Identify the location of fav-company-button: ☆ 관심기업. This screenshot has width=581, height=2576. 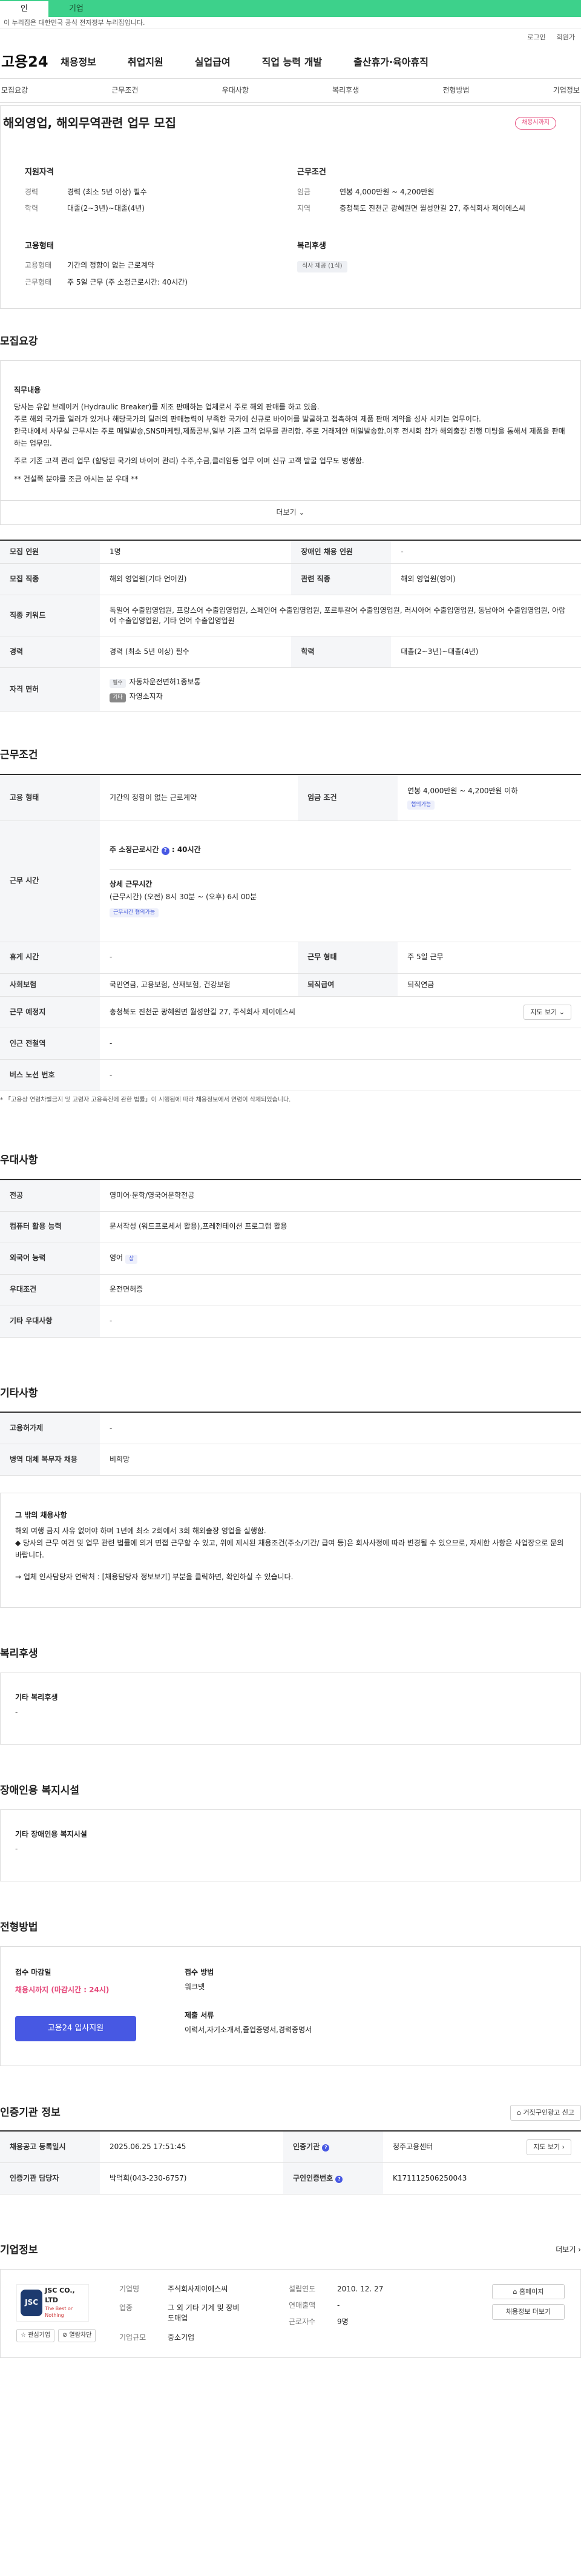
(35, 2335).